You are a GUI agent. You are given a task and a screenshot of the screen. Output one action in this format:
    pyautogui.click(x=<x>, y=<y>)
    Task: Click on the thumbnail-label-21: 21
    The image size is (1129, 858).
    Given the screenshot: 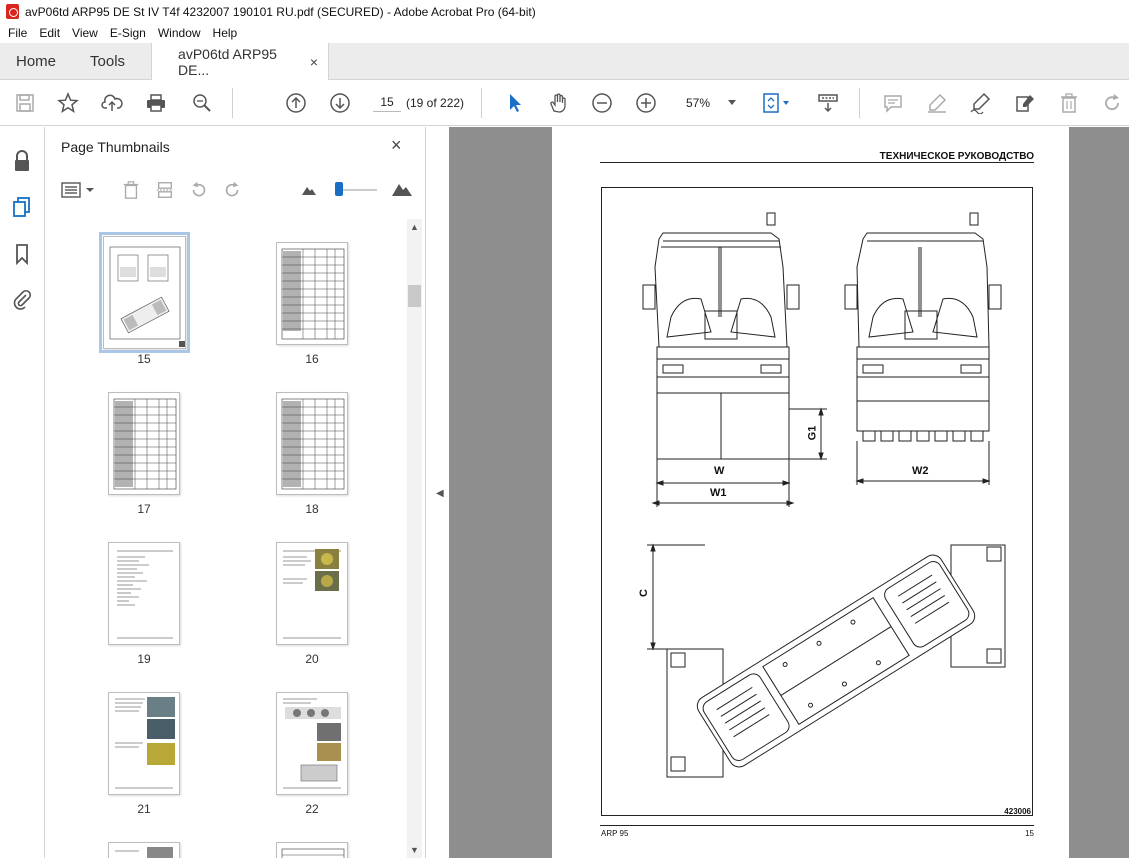 What is the action you would take?
    pyautogui.click(x=144, y=809)
    